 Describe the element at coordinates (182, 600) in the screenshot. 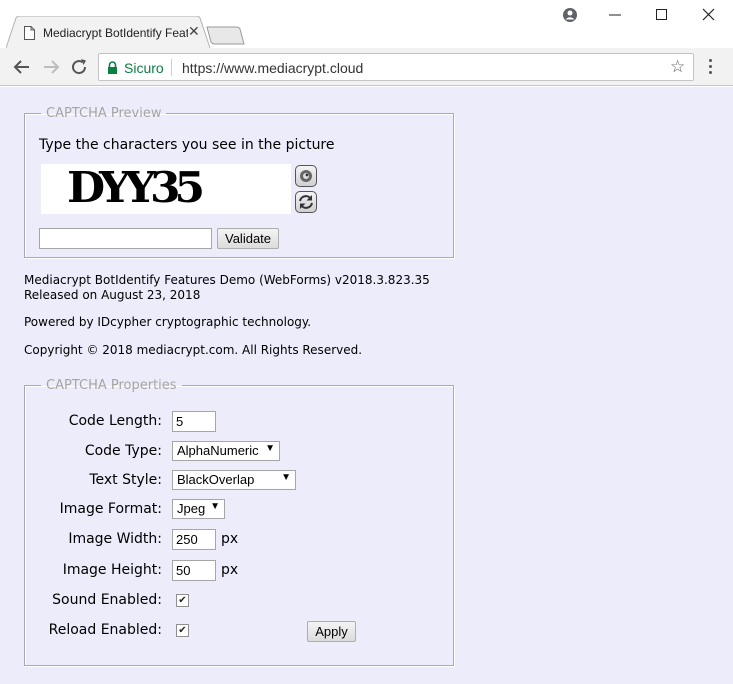

I see `sound-enabled-checkbox: ✔` at that location.